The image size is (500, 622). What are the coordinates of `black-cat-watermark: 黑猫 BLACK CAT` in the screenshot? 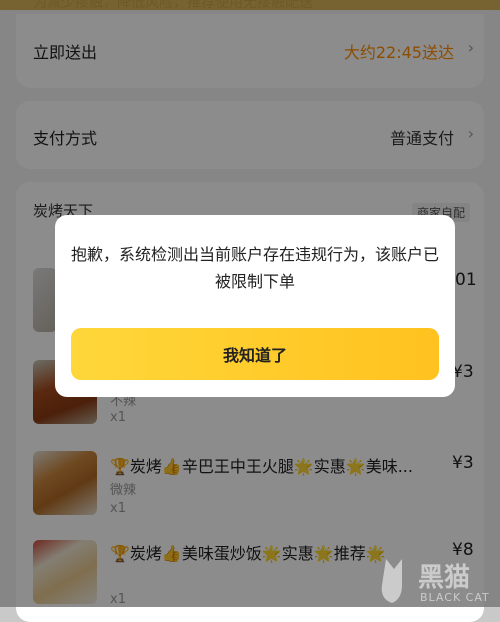 It's located at (436, 581).